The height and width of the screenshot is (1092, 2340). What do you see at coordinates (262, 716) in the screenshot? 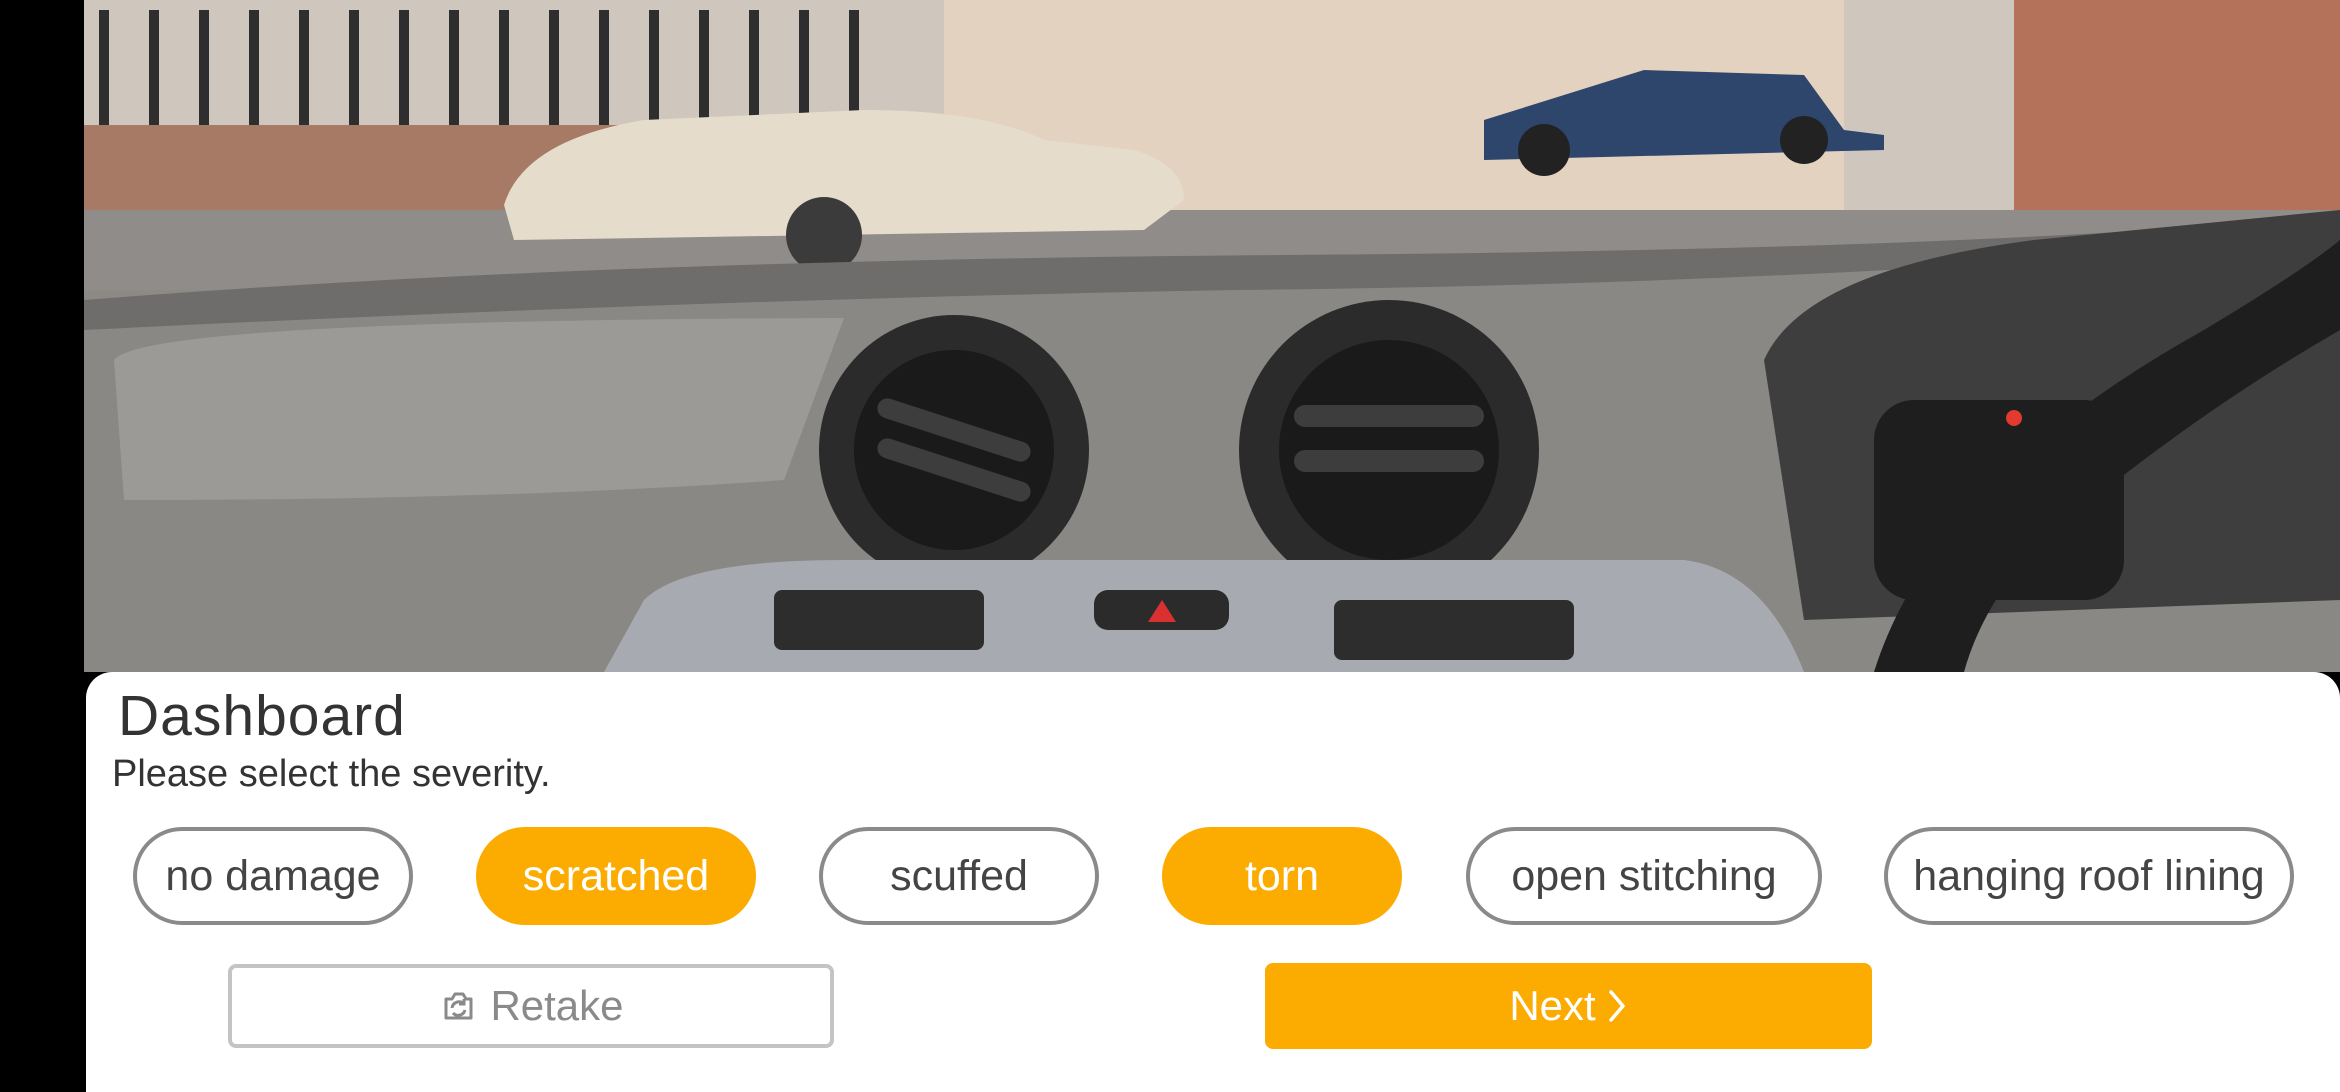
I see `page-title: Dashboard` at bounding box center [262, 716].